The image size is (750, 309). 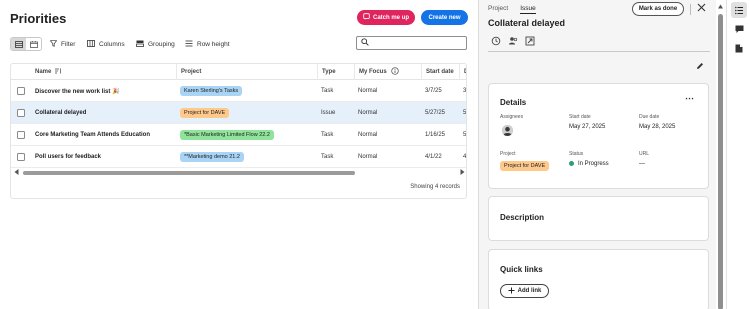 What do you see at coordinates (700, 67) in the screenshot?
I see `edit-pencil-icon` at bounding box center [700, 67].